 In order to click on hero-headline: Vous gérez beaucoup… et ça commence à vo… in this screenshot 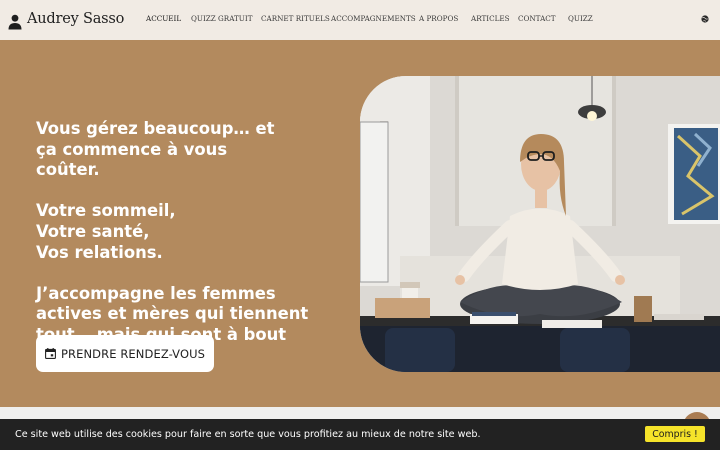, I will do `click(155, 149)`.